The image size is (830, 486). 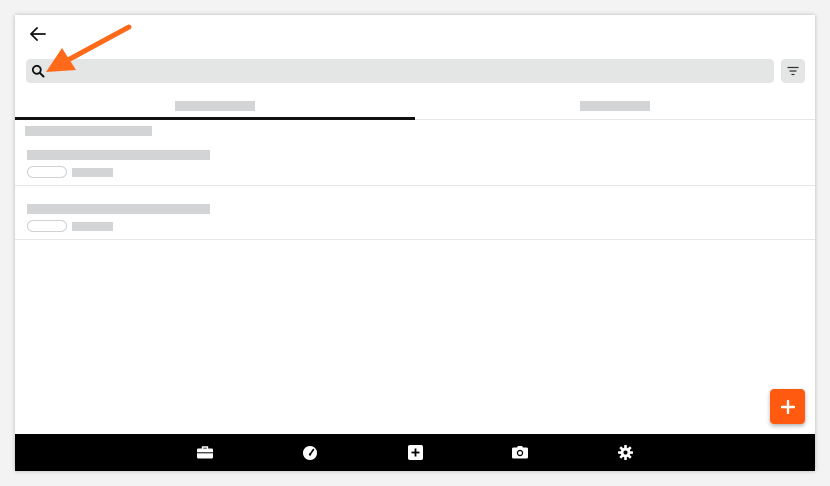 I want to click on nav-item-create, so click(x=415, y=452).